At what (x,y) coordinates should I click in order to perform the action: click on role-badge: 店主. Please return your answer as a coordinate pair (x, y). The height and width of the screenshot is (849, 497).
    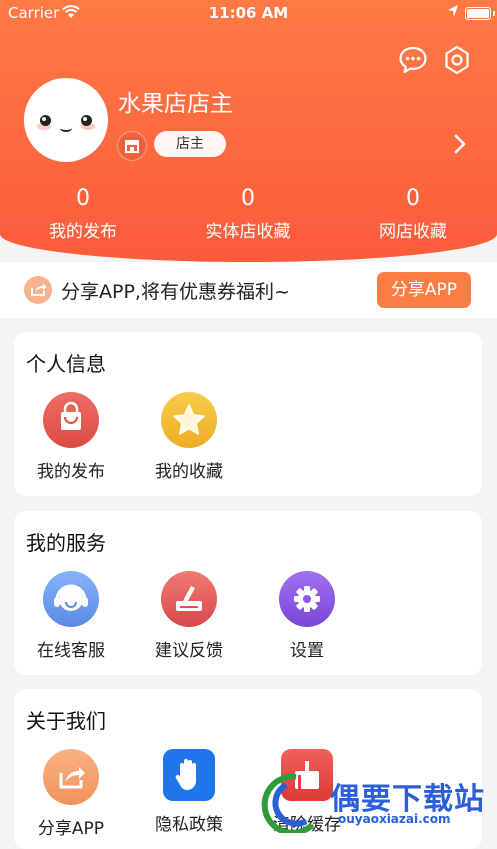
    Looking at the image, I should click on (190, 144).